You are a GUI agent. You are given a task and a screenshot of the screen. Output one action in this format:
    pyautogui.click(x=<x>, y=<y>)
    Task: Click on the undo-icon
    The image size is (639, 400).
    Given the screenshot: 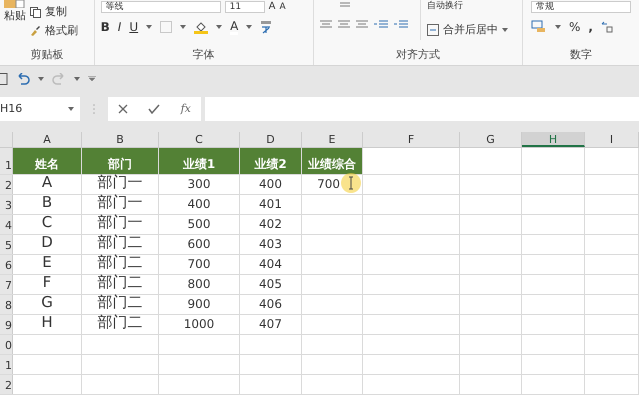 What is the action you would take?
    pyautogui.click(x=23, y=79)
    